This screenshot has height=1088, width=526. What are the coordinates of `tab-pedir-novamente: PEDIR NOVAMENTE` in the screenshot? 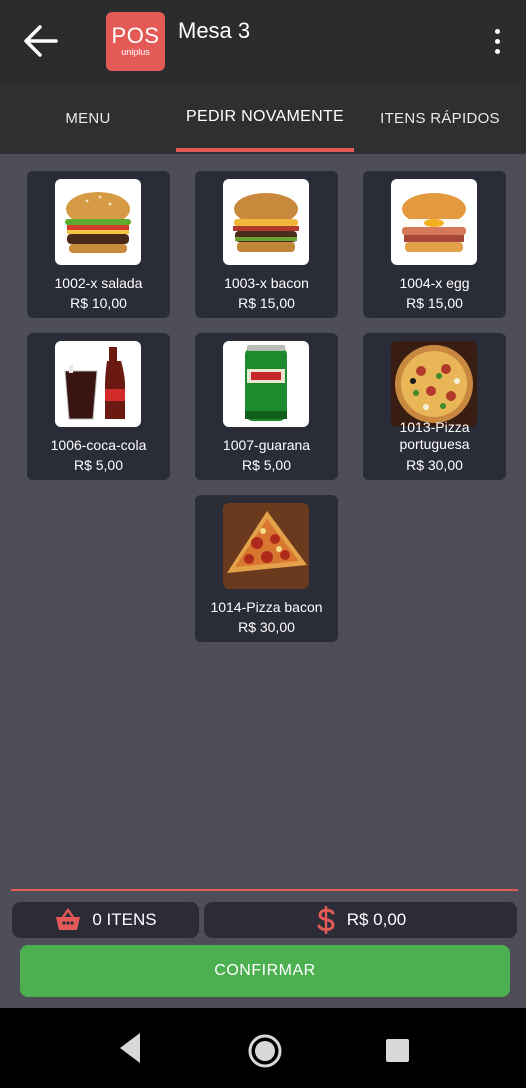 It's located at (265, 118).